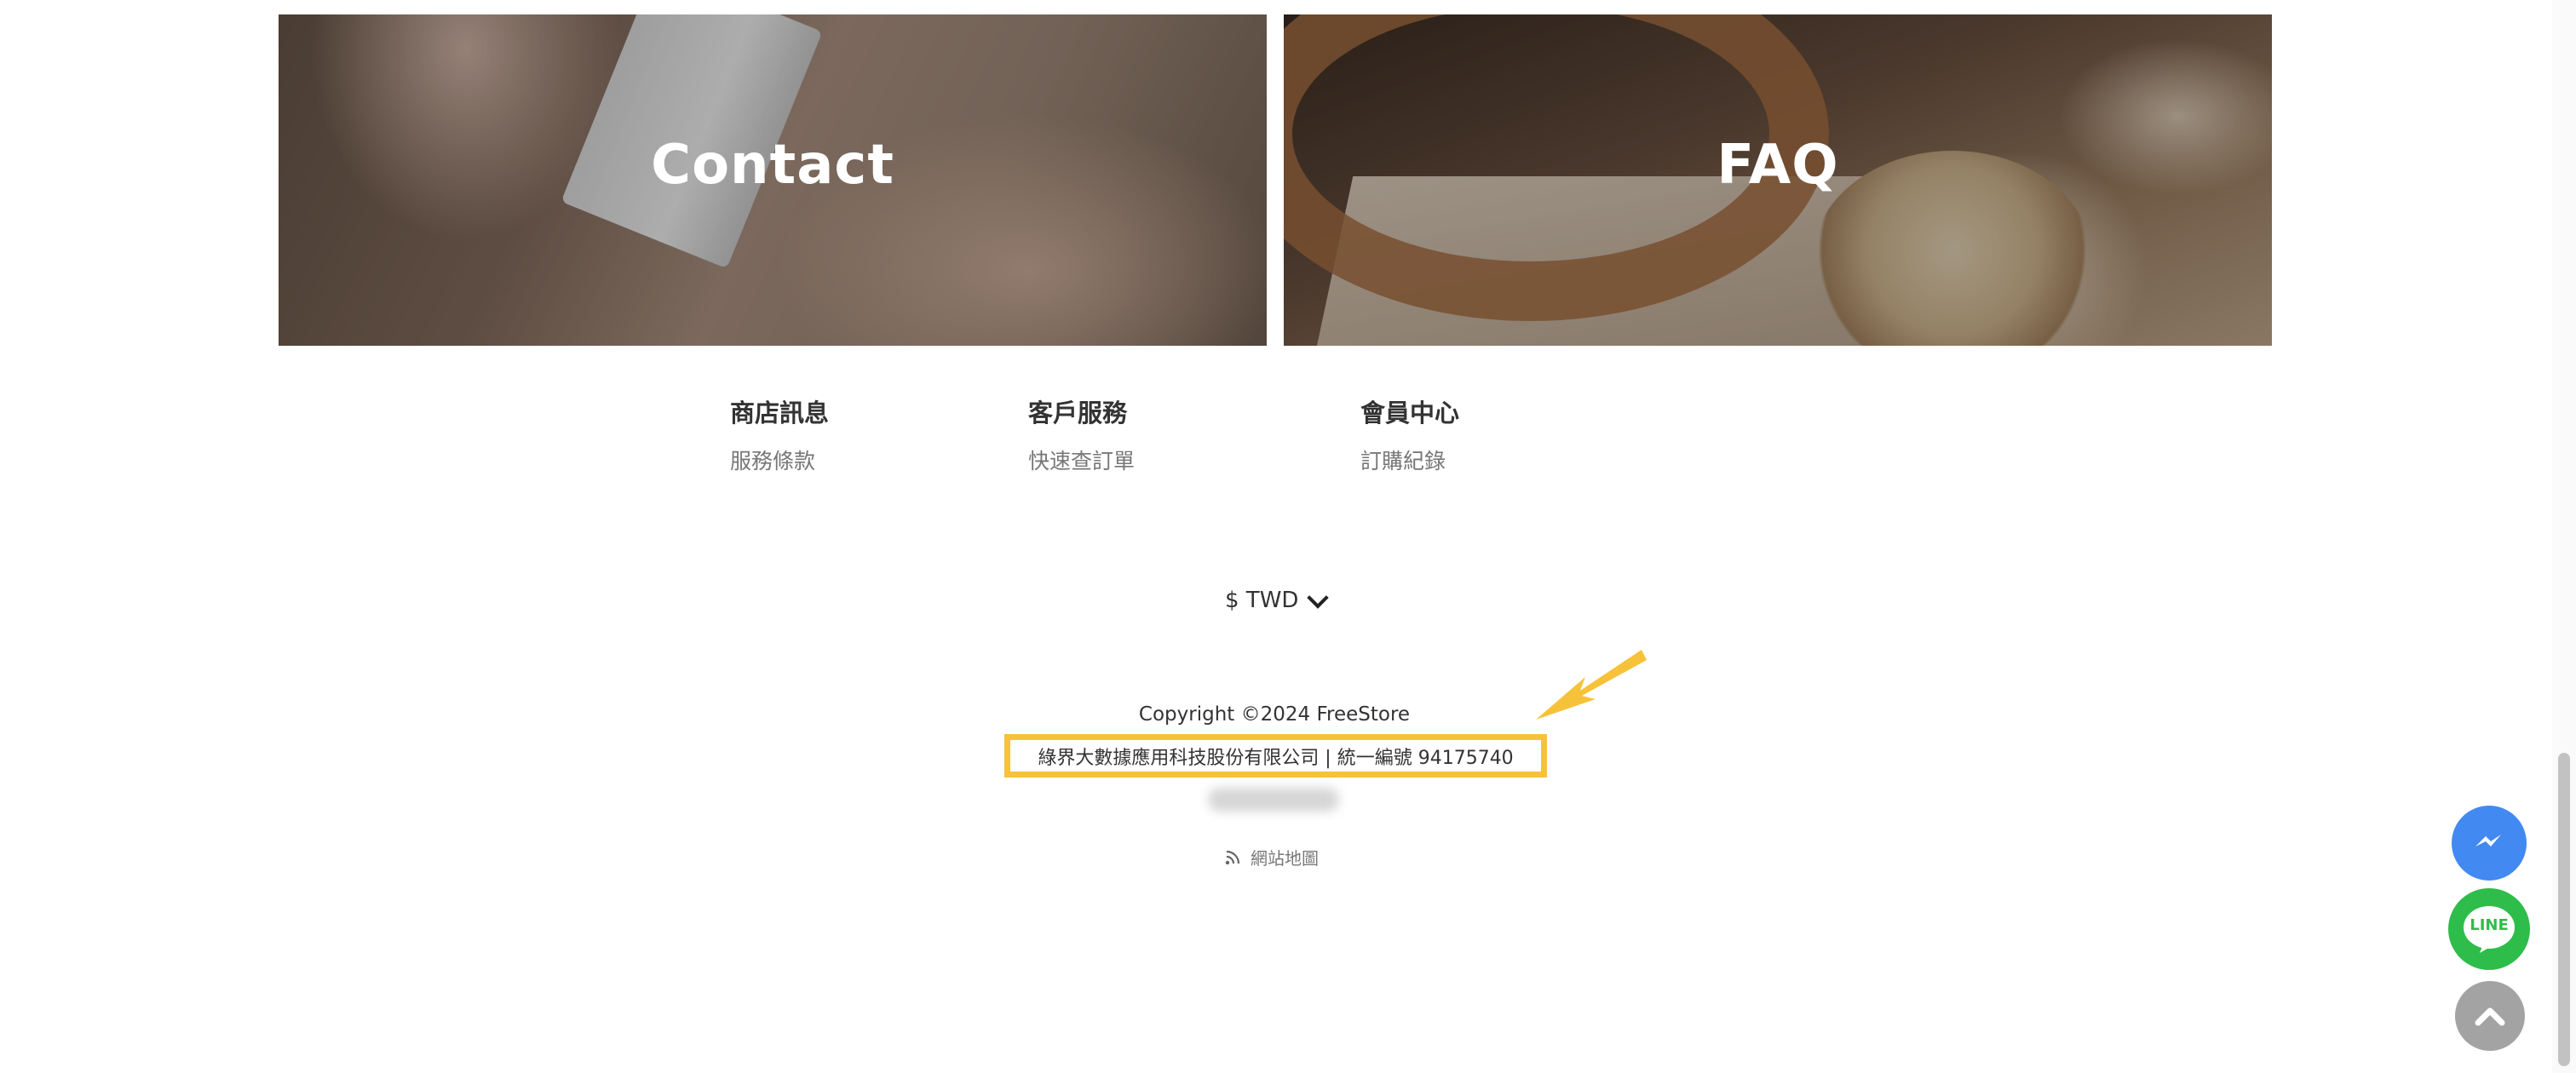 The width and height of the screenshot is (2576, 1073). I want to click on contact-banner: Contact, so click(773, 180).